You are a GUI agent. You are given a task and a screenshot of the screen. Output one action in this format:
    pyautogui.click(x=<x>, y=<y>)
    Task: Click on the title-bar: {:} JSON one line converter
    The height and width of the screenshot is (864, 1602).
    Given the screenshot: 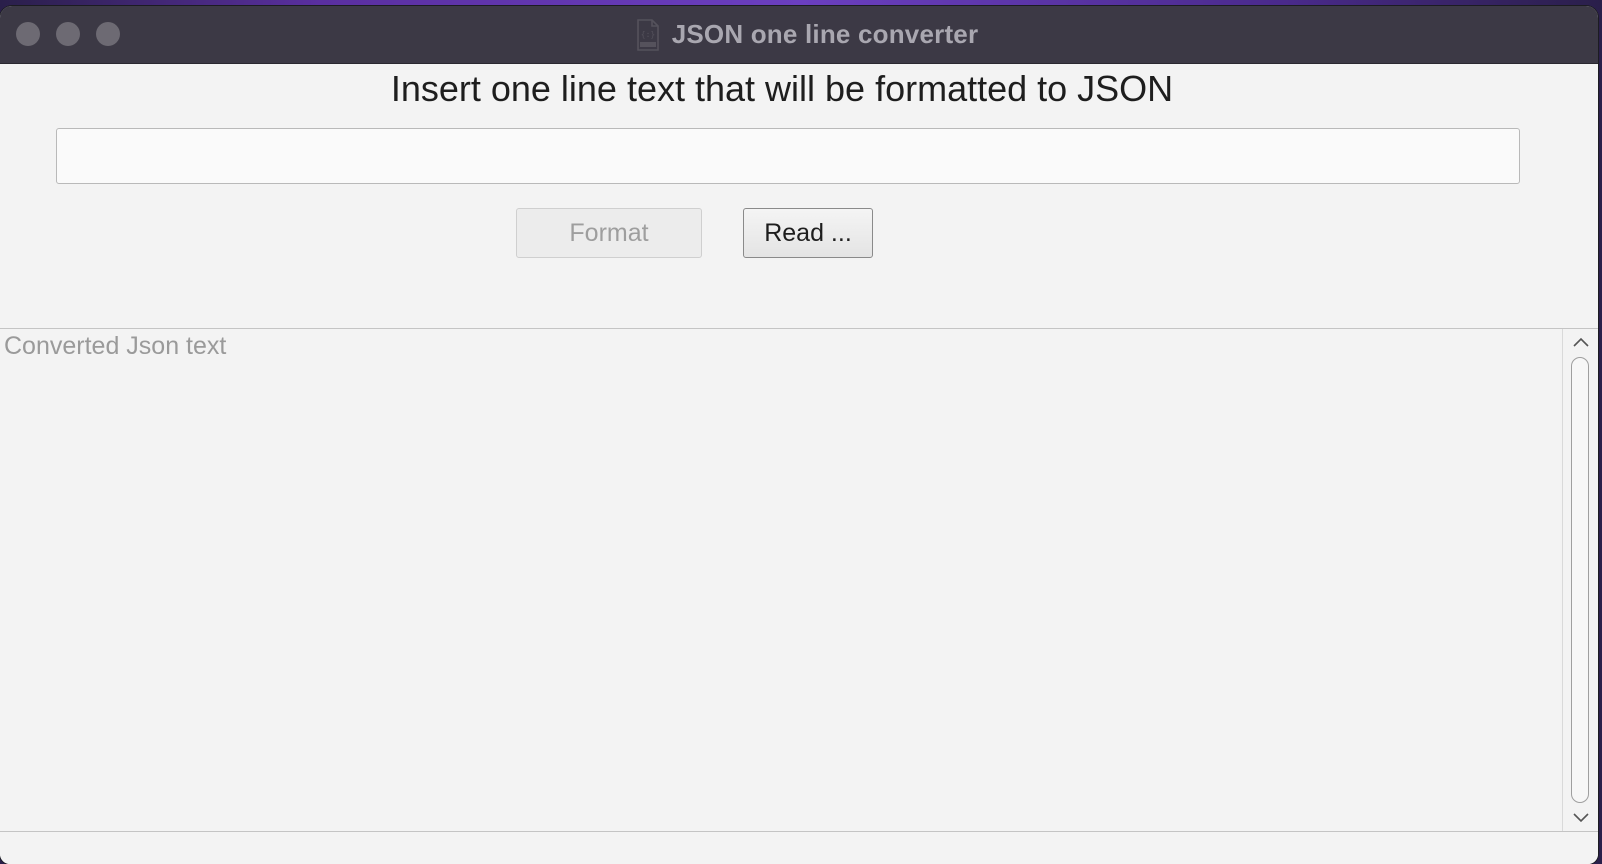 What is the action you would take?
    pyautogui.click(x=799, y=35)
    